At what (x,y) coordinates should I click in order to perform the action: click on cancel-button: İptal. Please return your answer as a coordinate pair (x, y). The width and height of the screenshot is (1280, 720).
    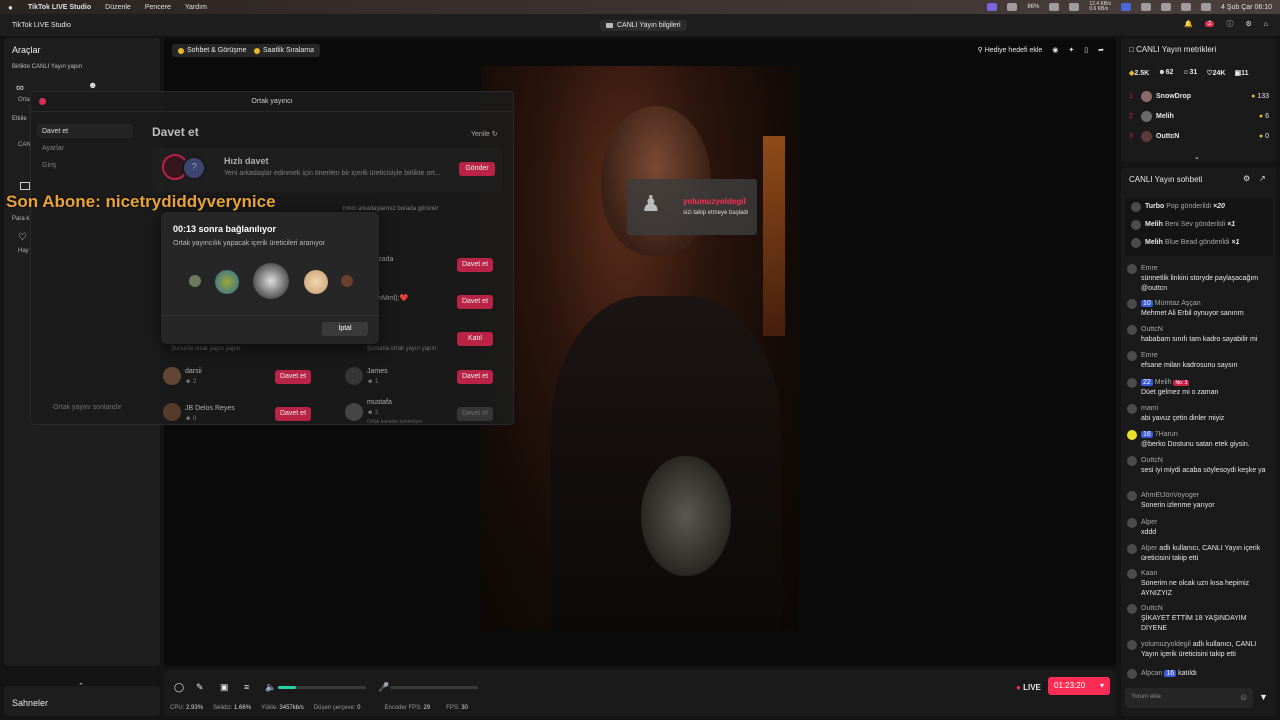
    Looking at the image, I should click on (345, 329).